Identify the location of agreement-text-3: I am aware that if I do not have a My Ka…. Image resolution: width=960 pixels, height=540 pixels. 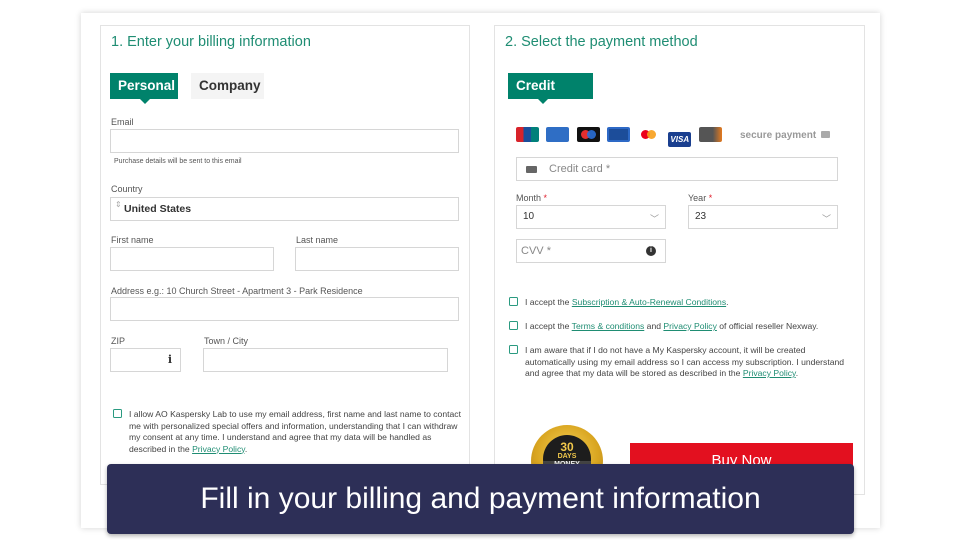
(685, 361).